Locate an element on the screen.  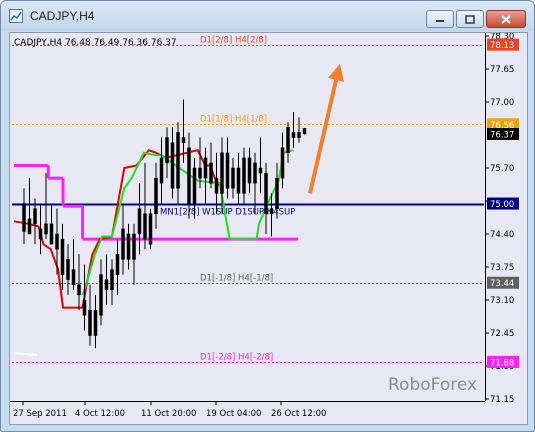
x-tick-label: 19 Oct 04:00 is located at coordinates (233, 414).